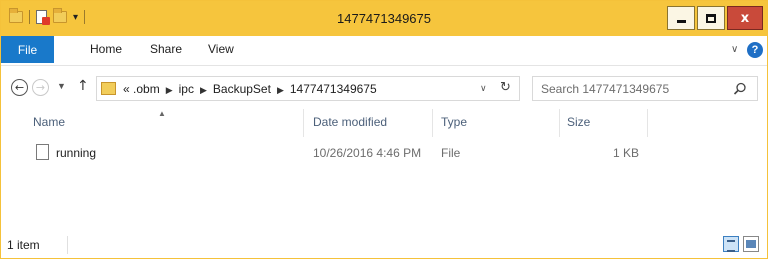  What do you see at coordinates (681, 18) in the screenshot?
I see `minimize-button` at bounding box center [681, 18].